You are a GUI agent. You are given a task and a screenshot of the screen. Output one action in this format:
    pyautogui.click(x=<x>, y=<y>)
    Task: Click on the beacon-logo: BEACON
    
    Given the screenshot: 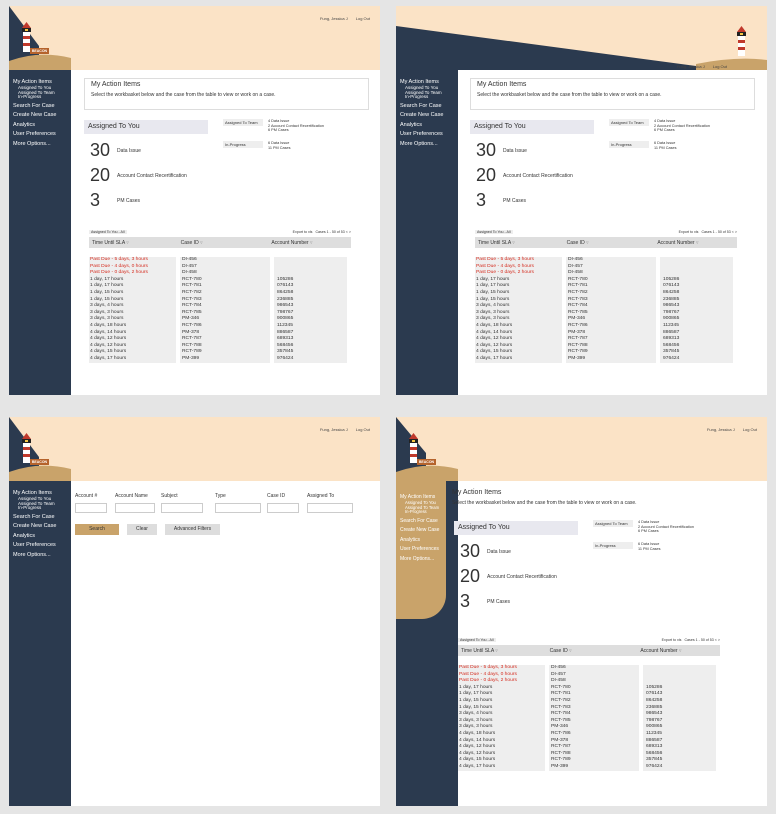 What is the action you would take?
    pyautogui.click(x=39, y=51)
    